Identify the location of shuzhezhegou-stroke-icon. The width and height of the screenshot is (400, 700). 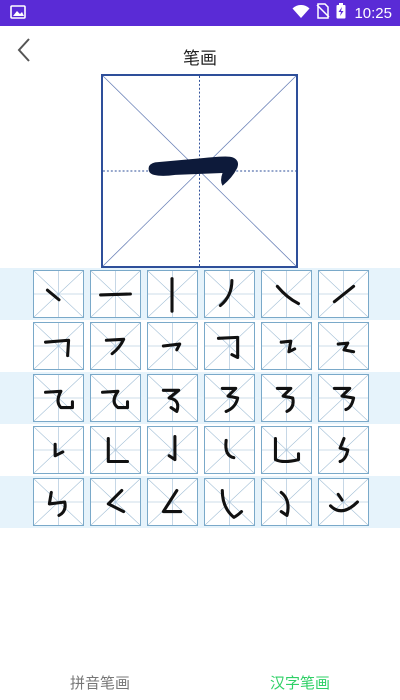
(58, 502).